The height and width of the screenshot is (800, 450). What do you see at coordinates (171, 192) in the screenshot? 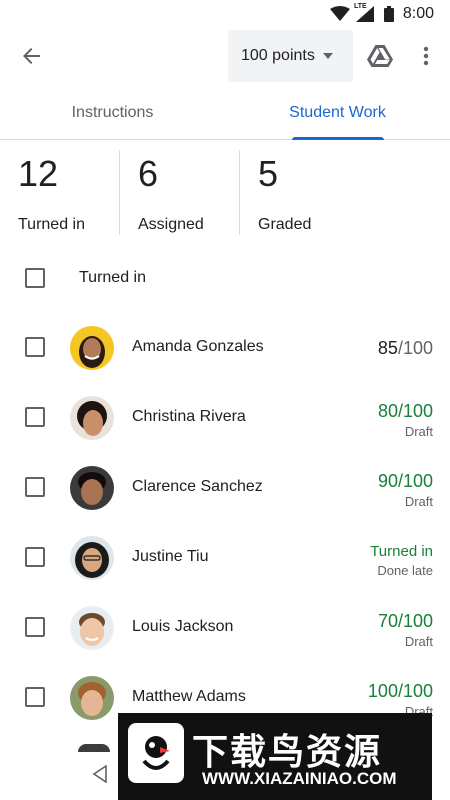
I see `stat-assigned: 6 Assigned` at bounding box center [171, 192].